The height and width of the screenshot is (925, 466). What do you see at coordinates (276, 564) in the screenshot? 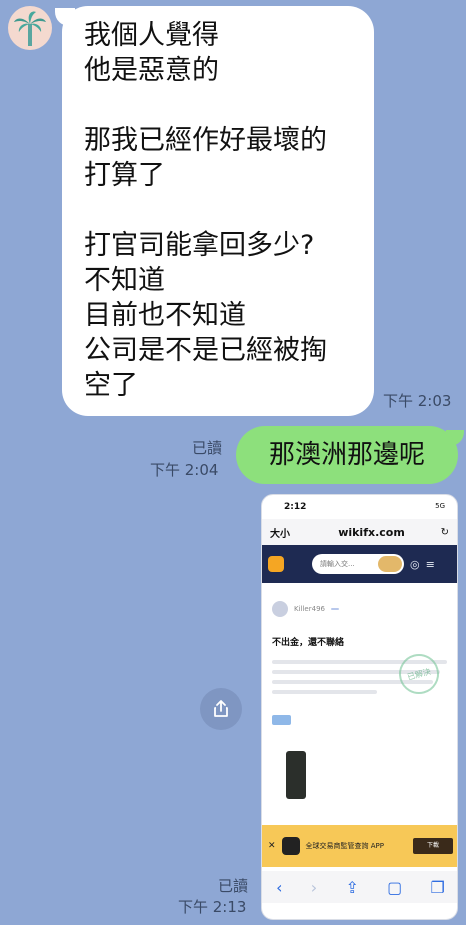
I see `site-logo-icon` at bounding box center [276, 564].